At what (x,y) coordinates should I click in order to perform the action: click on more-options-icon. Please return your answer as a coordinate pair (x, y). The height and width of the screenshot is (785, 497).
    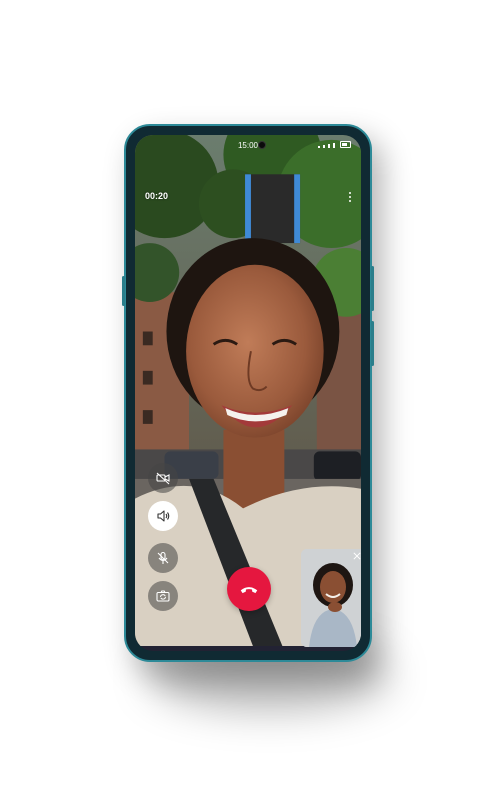
    Looking at the image, I should click on (350, 197).